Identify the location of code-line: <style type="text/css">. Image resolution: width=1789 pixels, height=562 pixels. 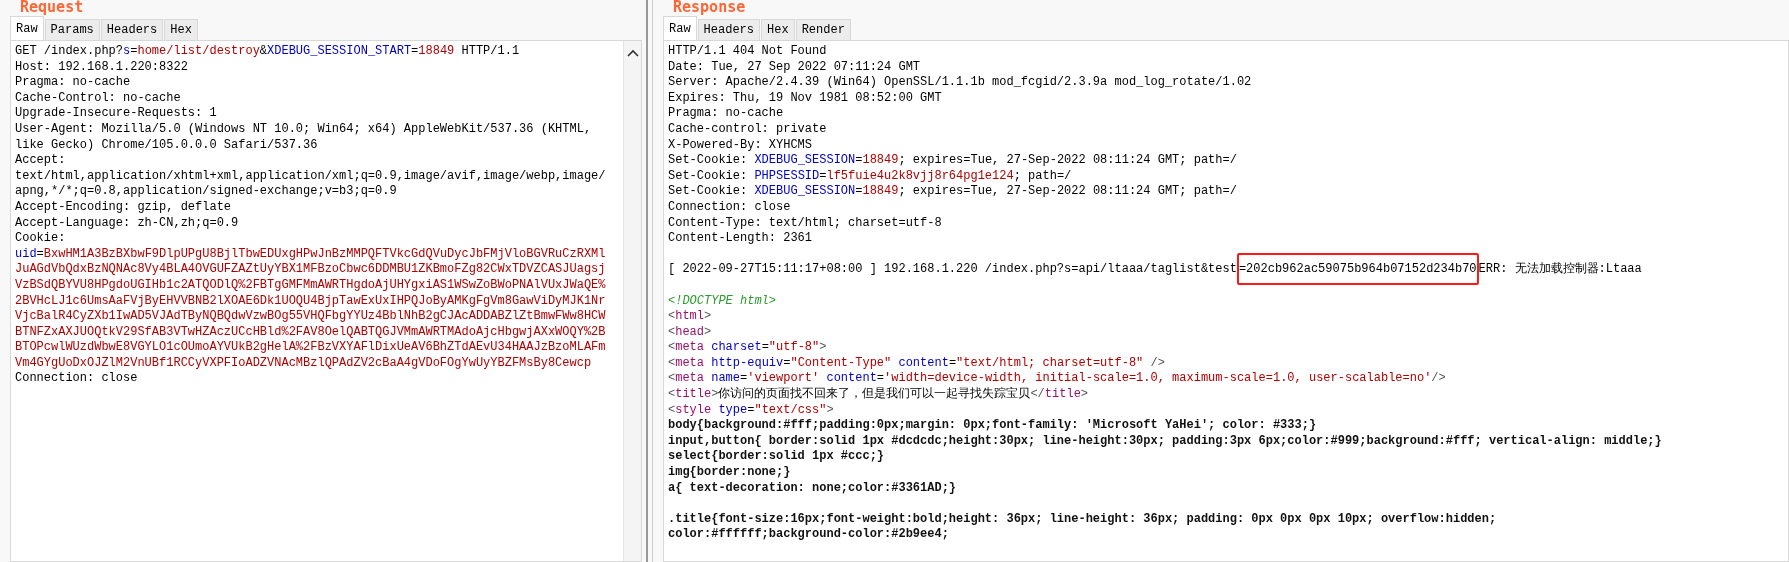
(751, 410).